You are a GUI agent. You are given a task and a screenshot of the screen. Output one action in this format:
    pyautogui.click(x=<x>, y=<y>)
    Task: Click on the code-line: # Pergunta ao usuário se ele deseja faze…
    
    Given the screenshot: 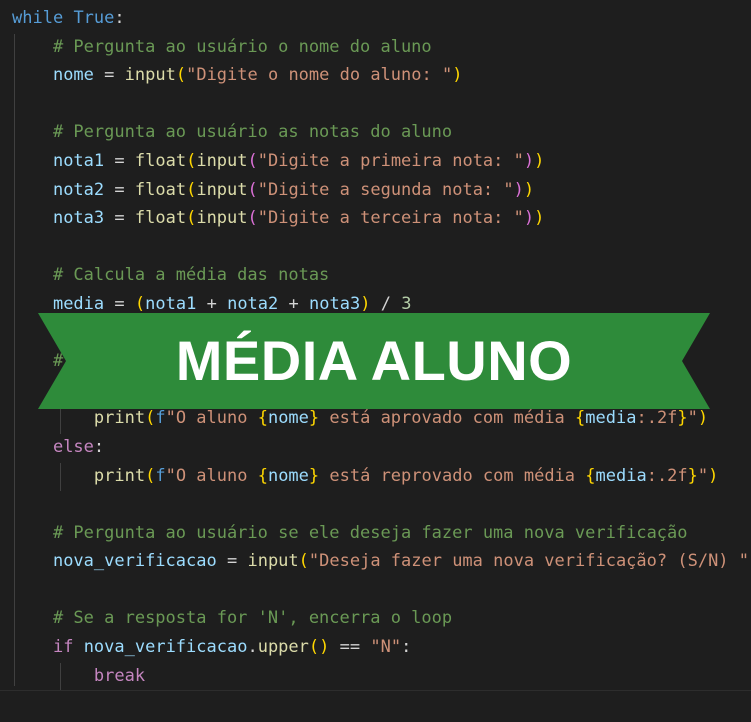 What is the action you would take?
    pyautogui.click(x=381, y=533)
    